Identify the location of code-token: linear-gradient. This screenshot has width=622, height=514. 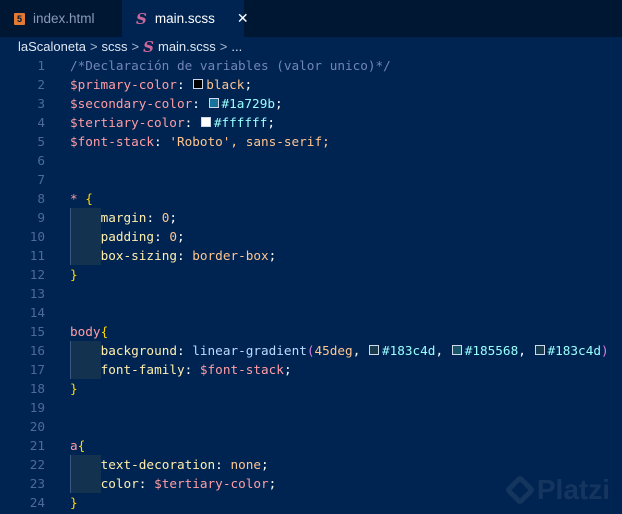
(249, 350).